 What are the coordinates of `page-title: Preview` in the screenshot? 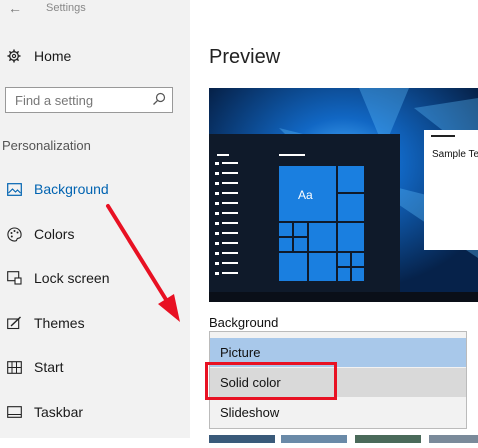 It's located at (245, 57).